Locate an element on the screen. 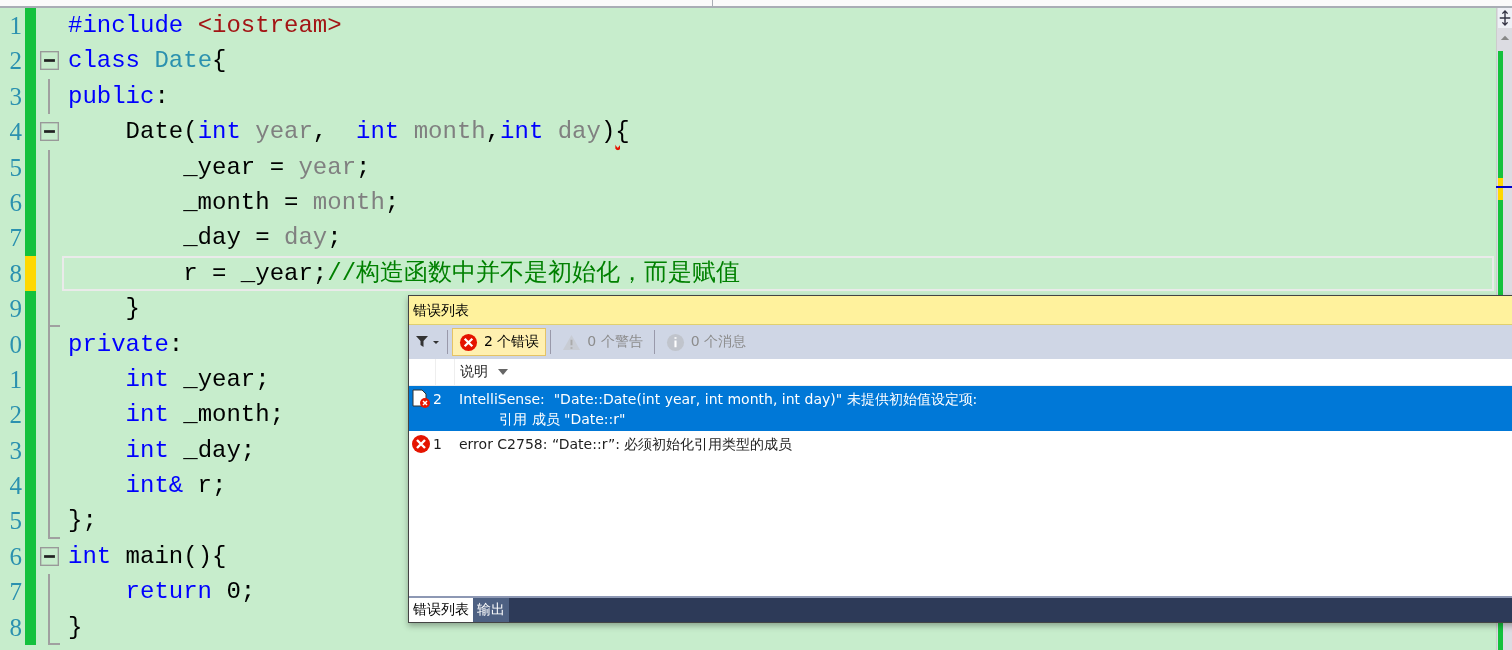 Image resolution: width=1512 pixels, height=650 pixels. keyword: public is located at coordinates (111, 96).